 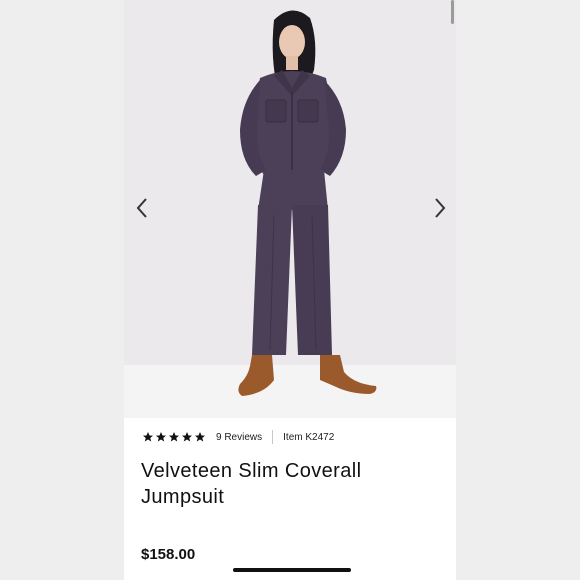 I want to click on star-rating, so click(x=174, y=437).